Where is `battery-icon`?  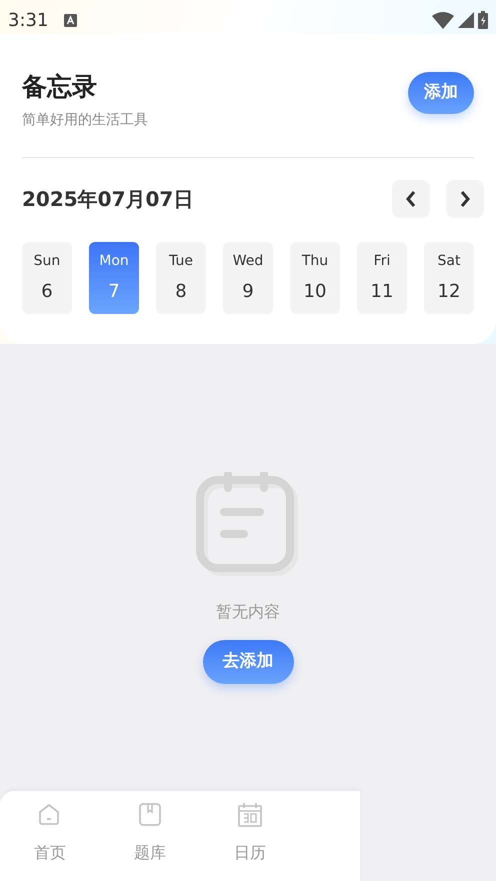
battery-icon is located at coordinates (483, 20).